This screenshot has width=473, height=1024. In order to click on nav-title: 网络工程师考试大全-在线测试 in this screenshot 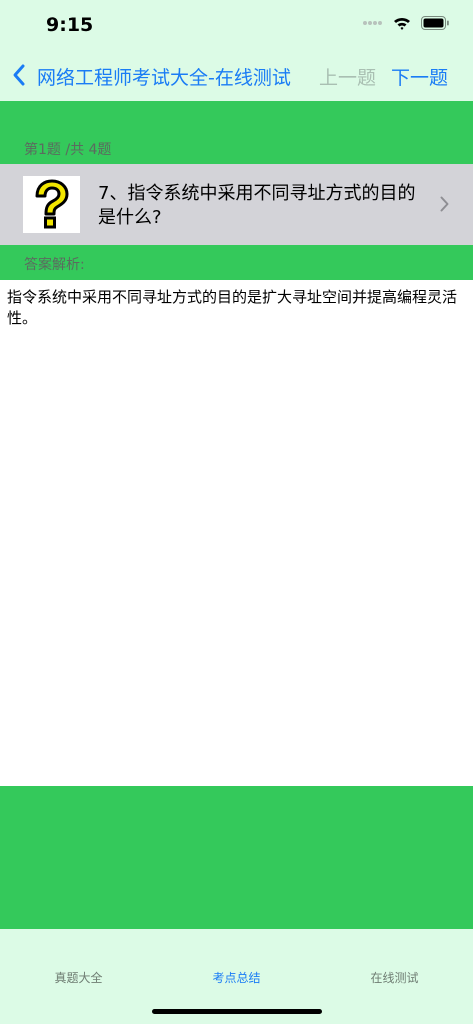, I will do `click(164, 76)`.